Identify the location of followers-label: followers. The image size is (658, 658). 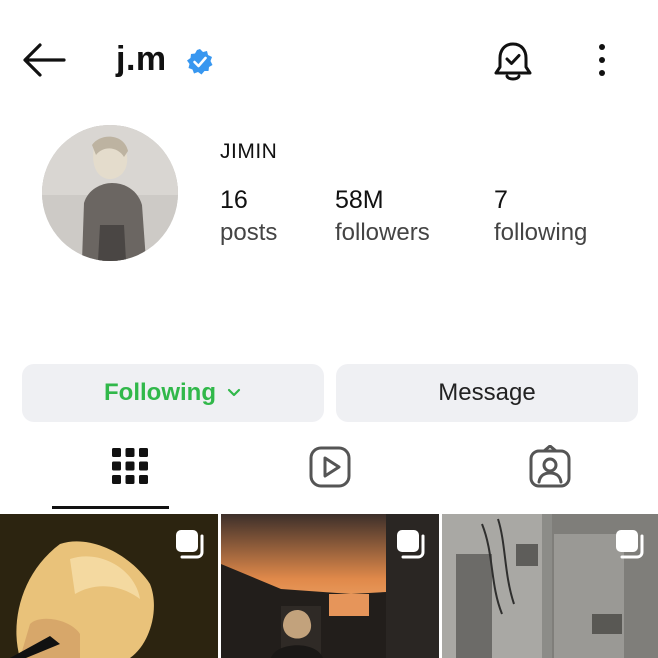
(382, 232).